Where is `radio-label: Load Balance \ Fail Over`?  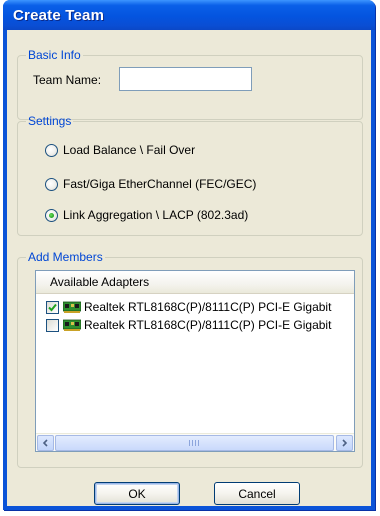
radio-label: Load Balance \ Fail Over is located at coordinates (129, 150).